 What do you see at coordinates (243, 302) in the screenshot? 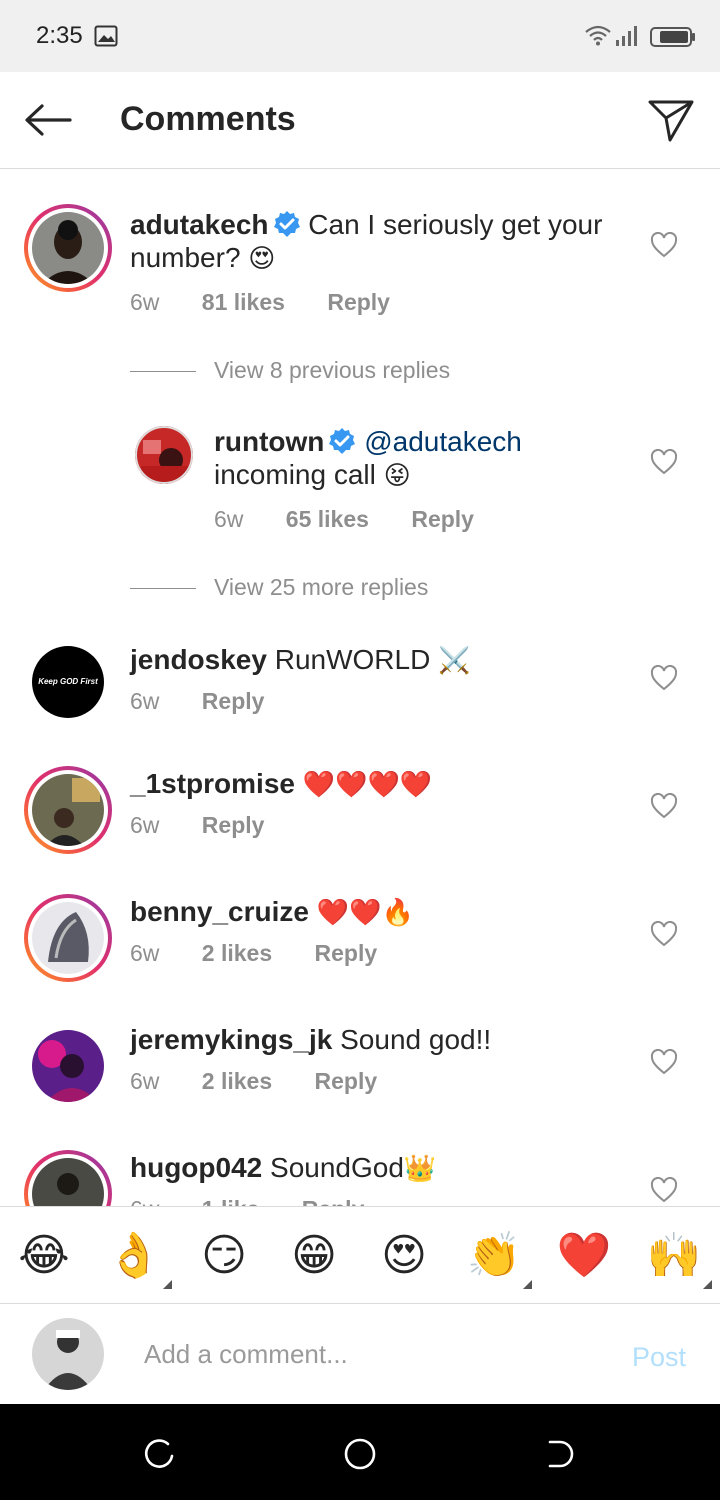
I see `comment-likes: 81 likes` at bounding box center [243, 302].